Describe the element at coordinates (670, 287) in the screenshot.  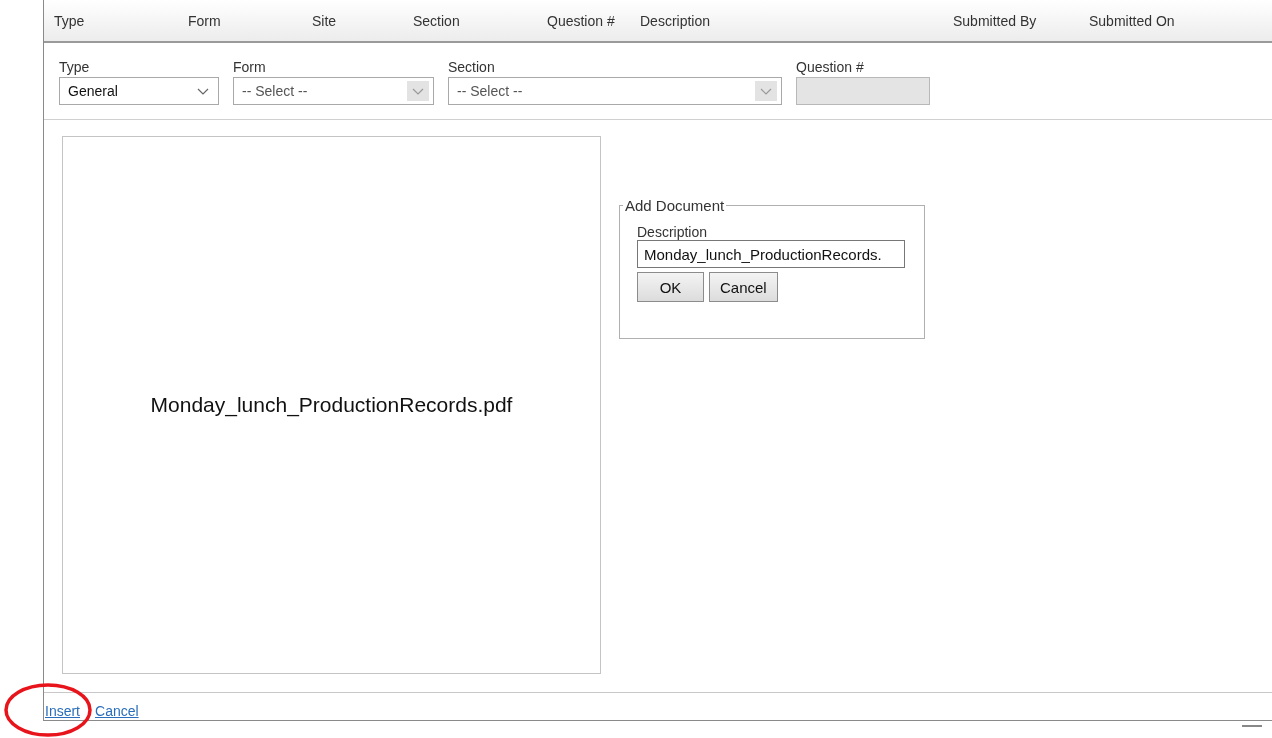
I see `ok-button: OK` at that location.